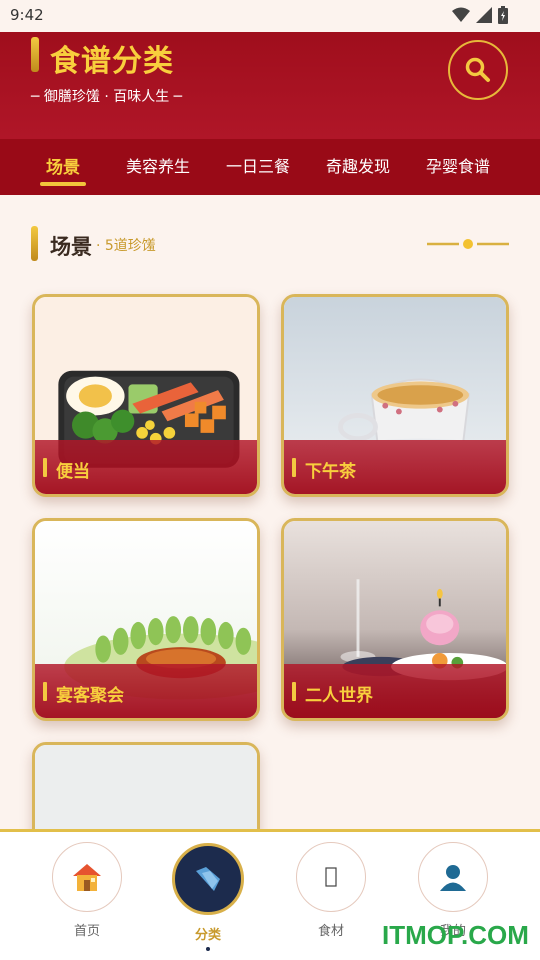 This screenshot has height=960, width=540. I want to click on card-label: 便当, so click(73, 472).